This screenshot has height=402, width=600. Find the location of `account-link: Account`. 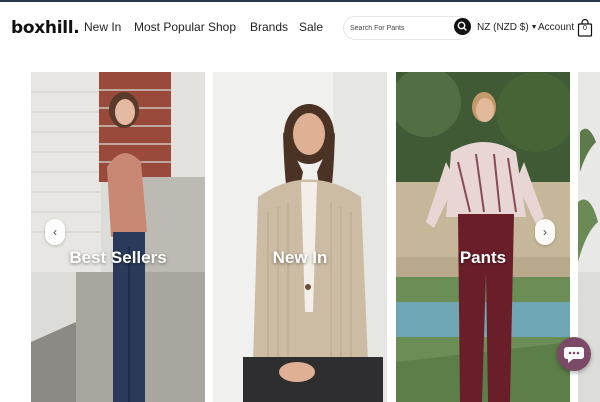

account-link: Account is located at coordinates (556, 27).